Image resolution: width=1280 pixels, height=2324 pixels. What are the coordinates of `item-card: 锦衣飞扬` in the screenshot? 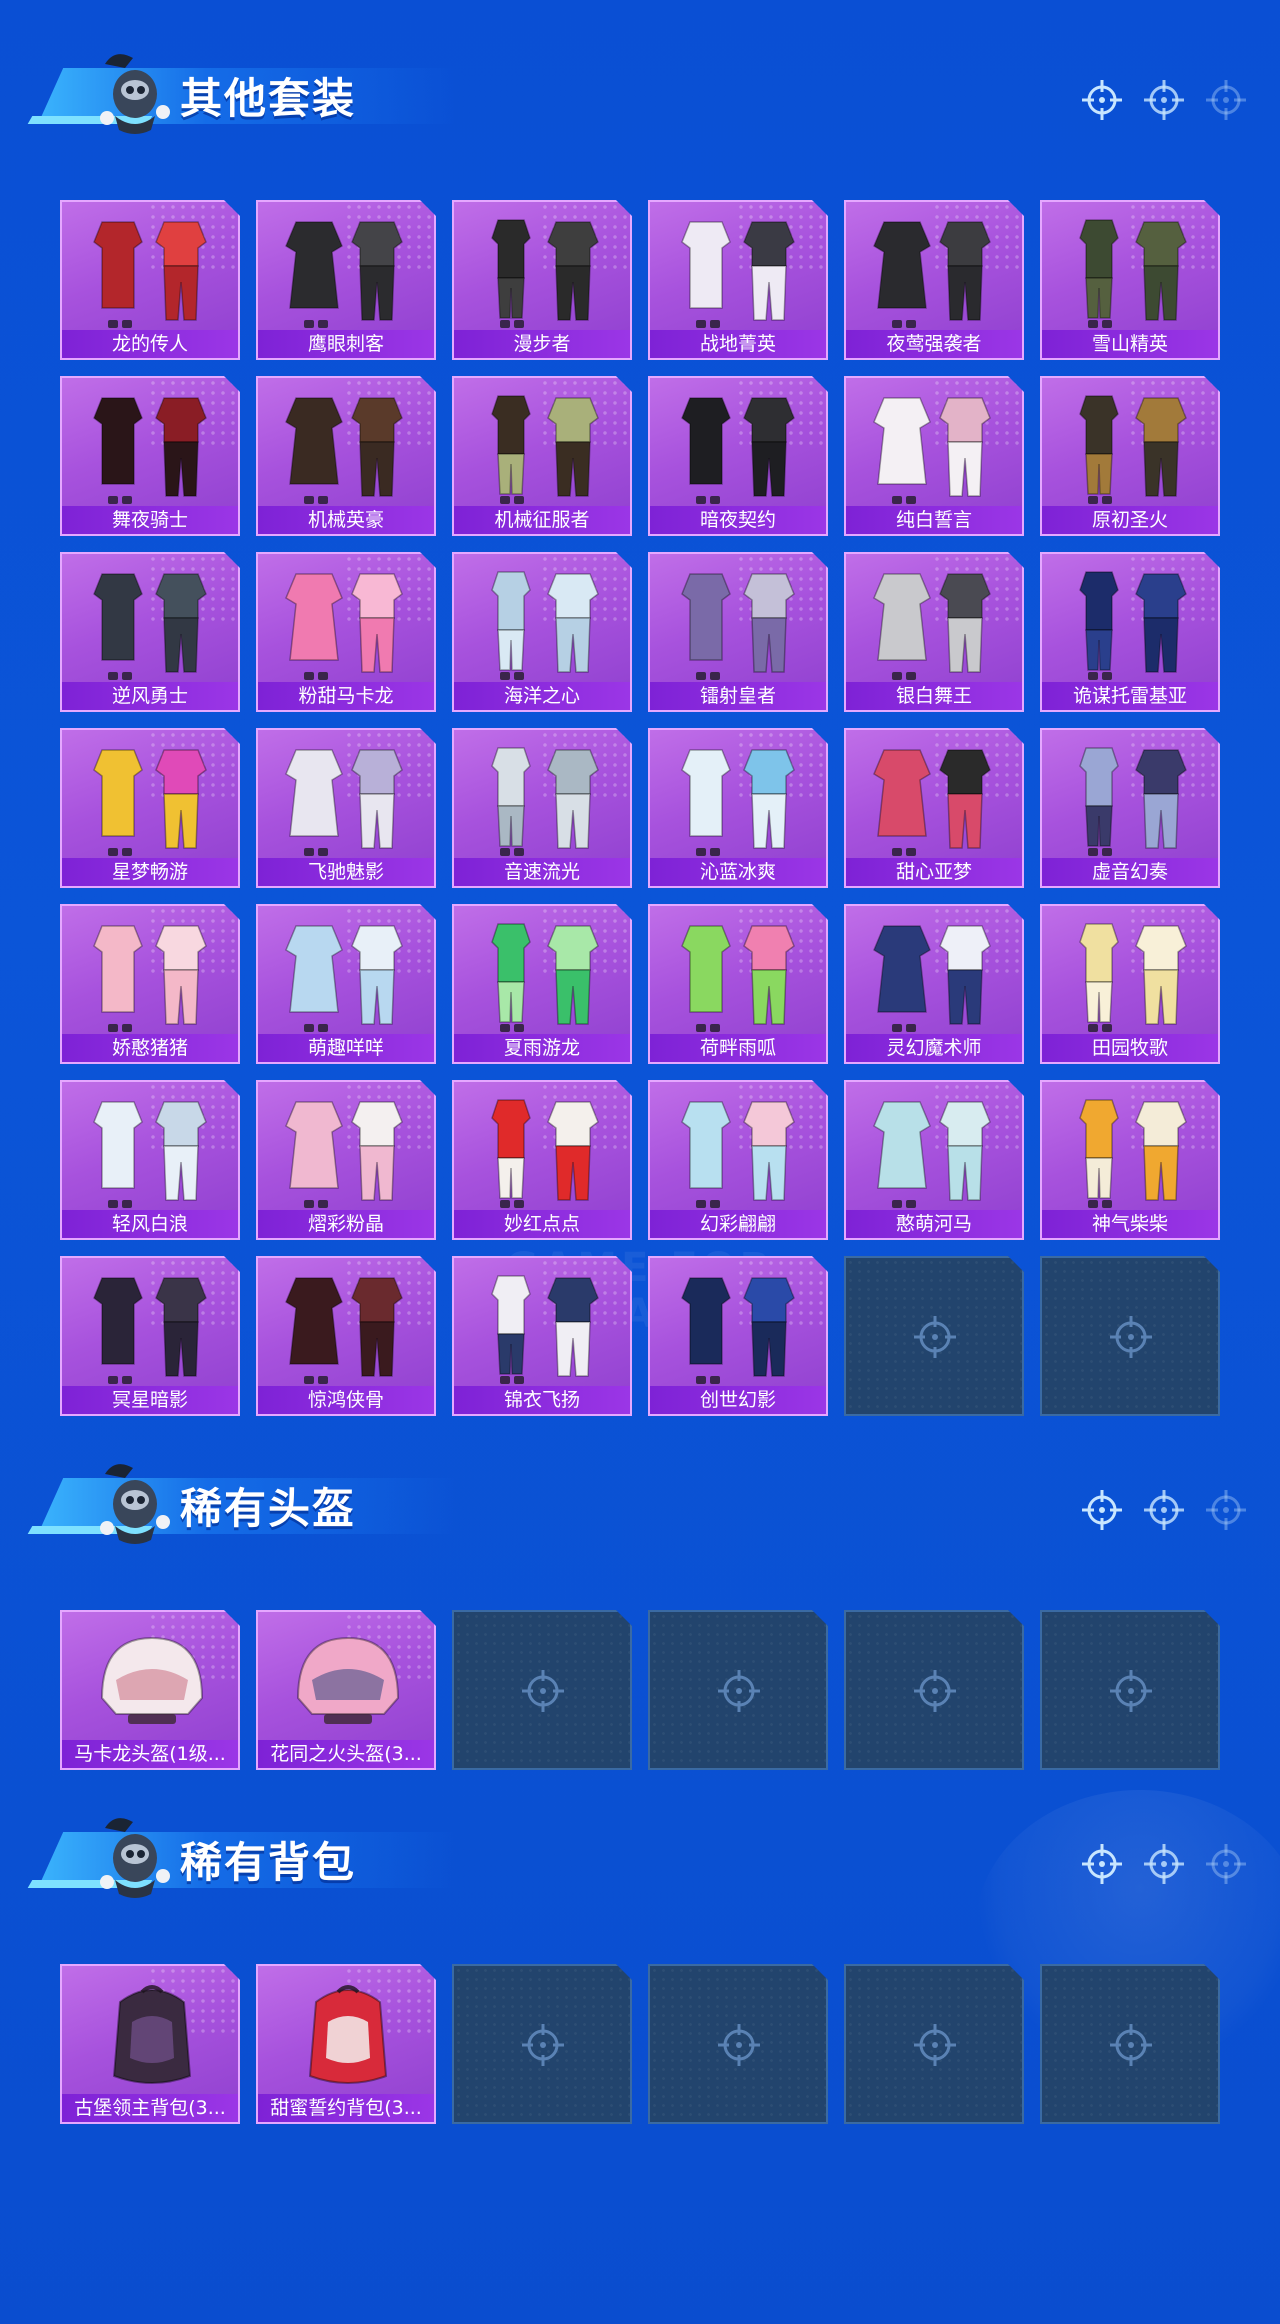 It's located at (542, 1336).